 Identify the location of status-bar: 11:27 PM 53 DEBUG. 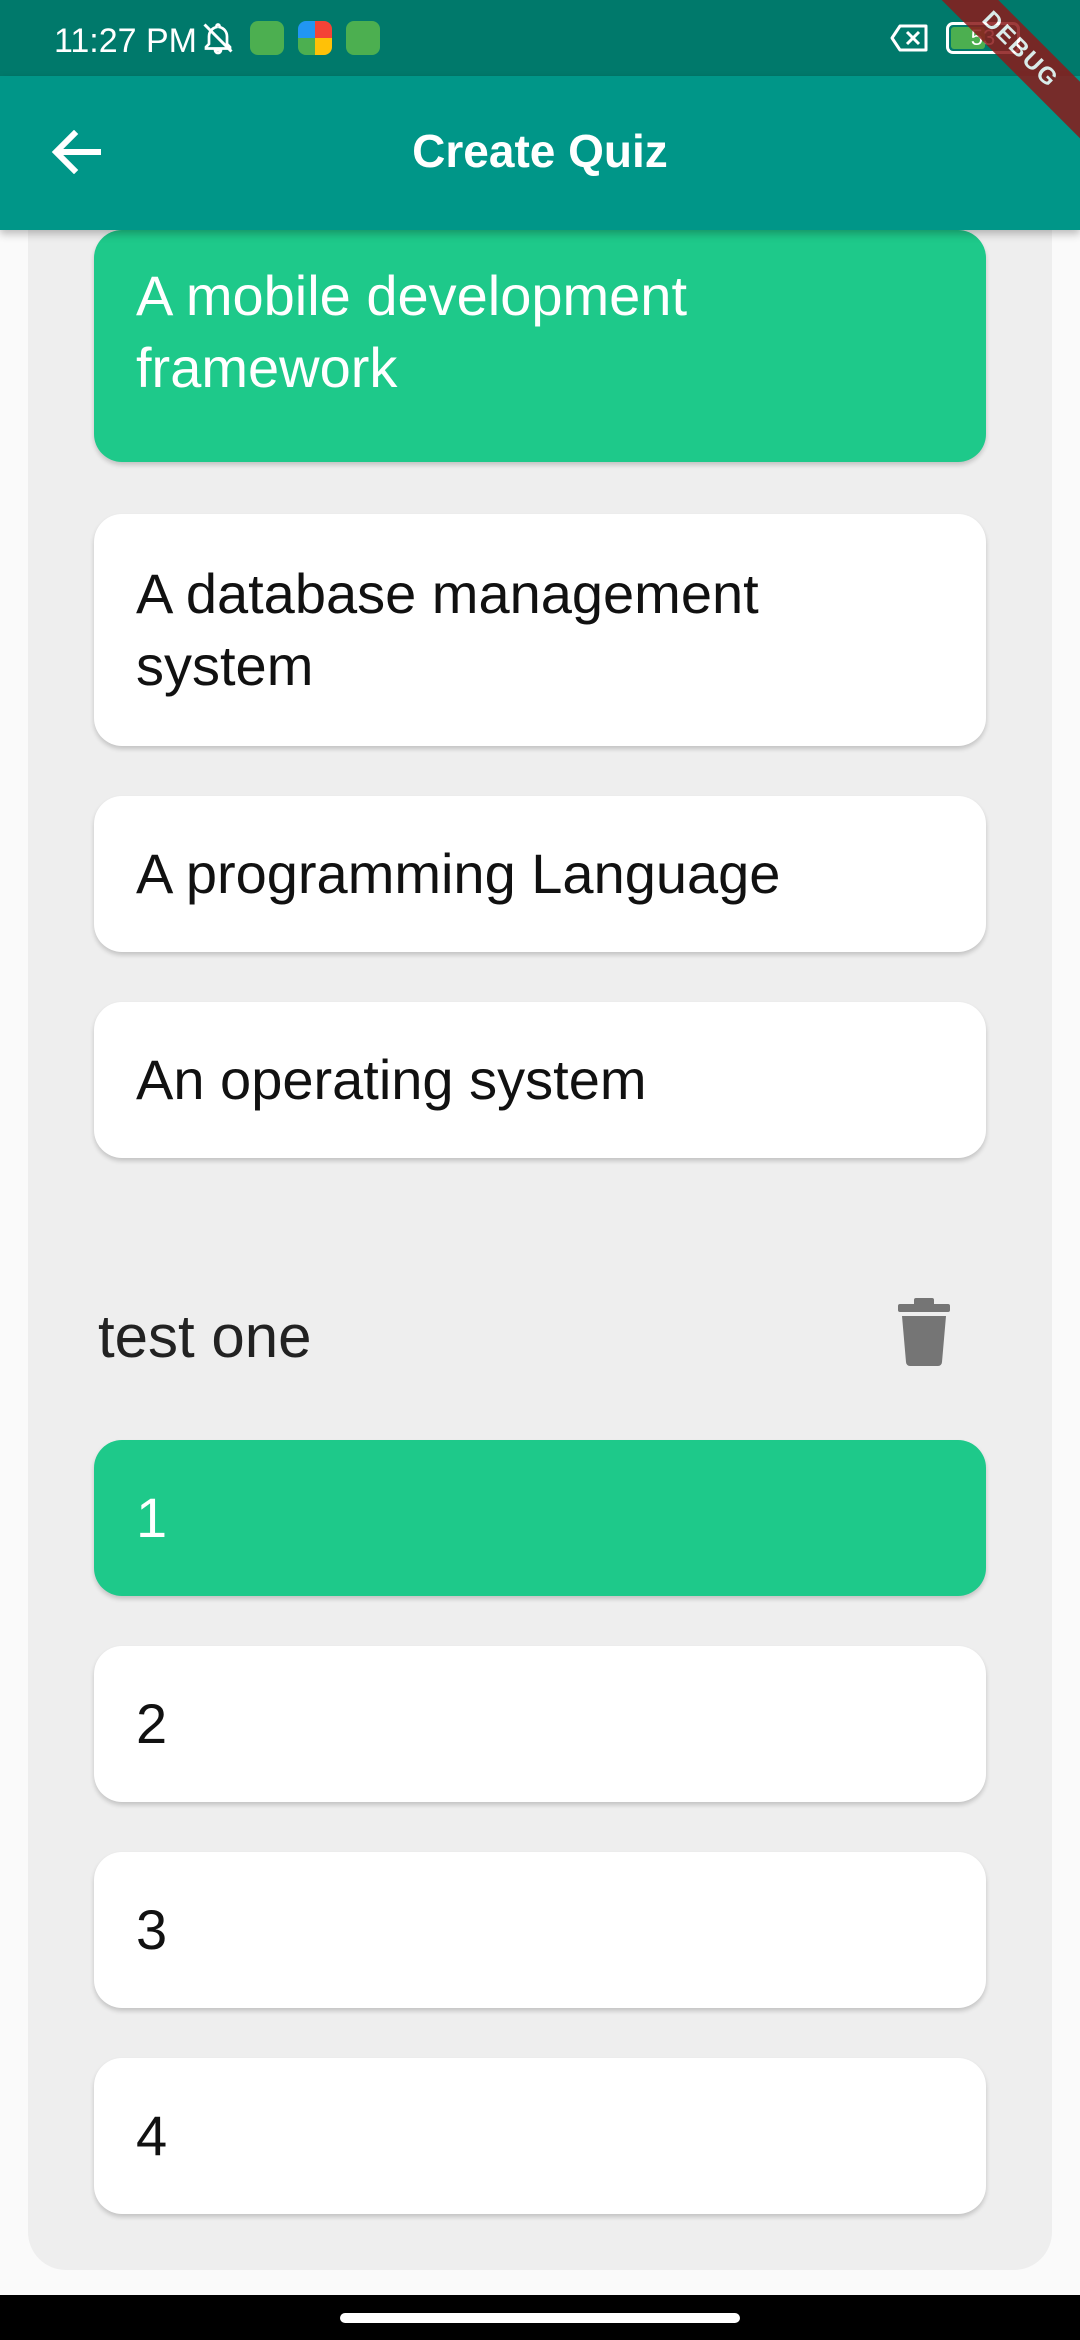
(540, 74).